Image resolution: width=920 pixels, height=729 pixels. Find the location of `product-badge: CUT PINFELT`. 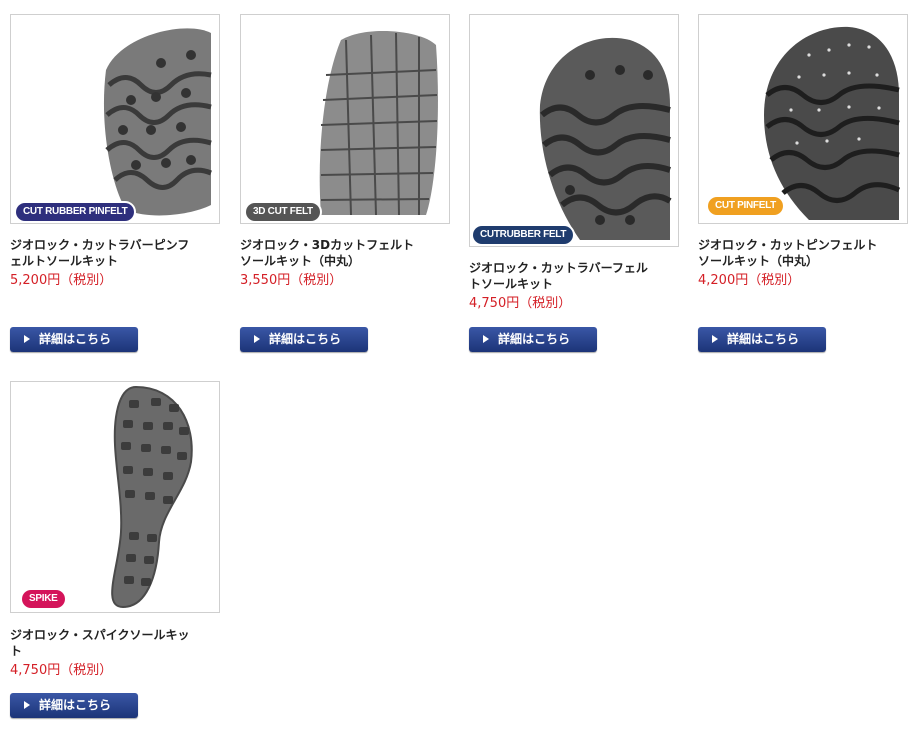

product-badge: CUT PINFELT is located at coordinates (745, 206).